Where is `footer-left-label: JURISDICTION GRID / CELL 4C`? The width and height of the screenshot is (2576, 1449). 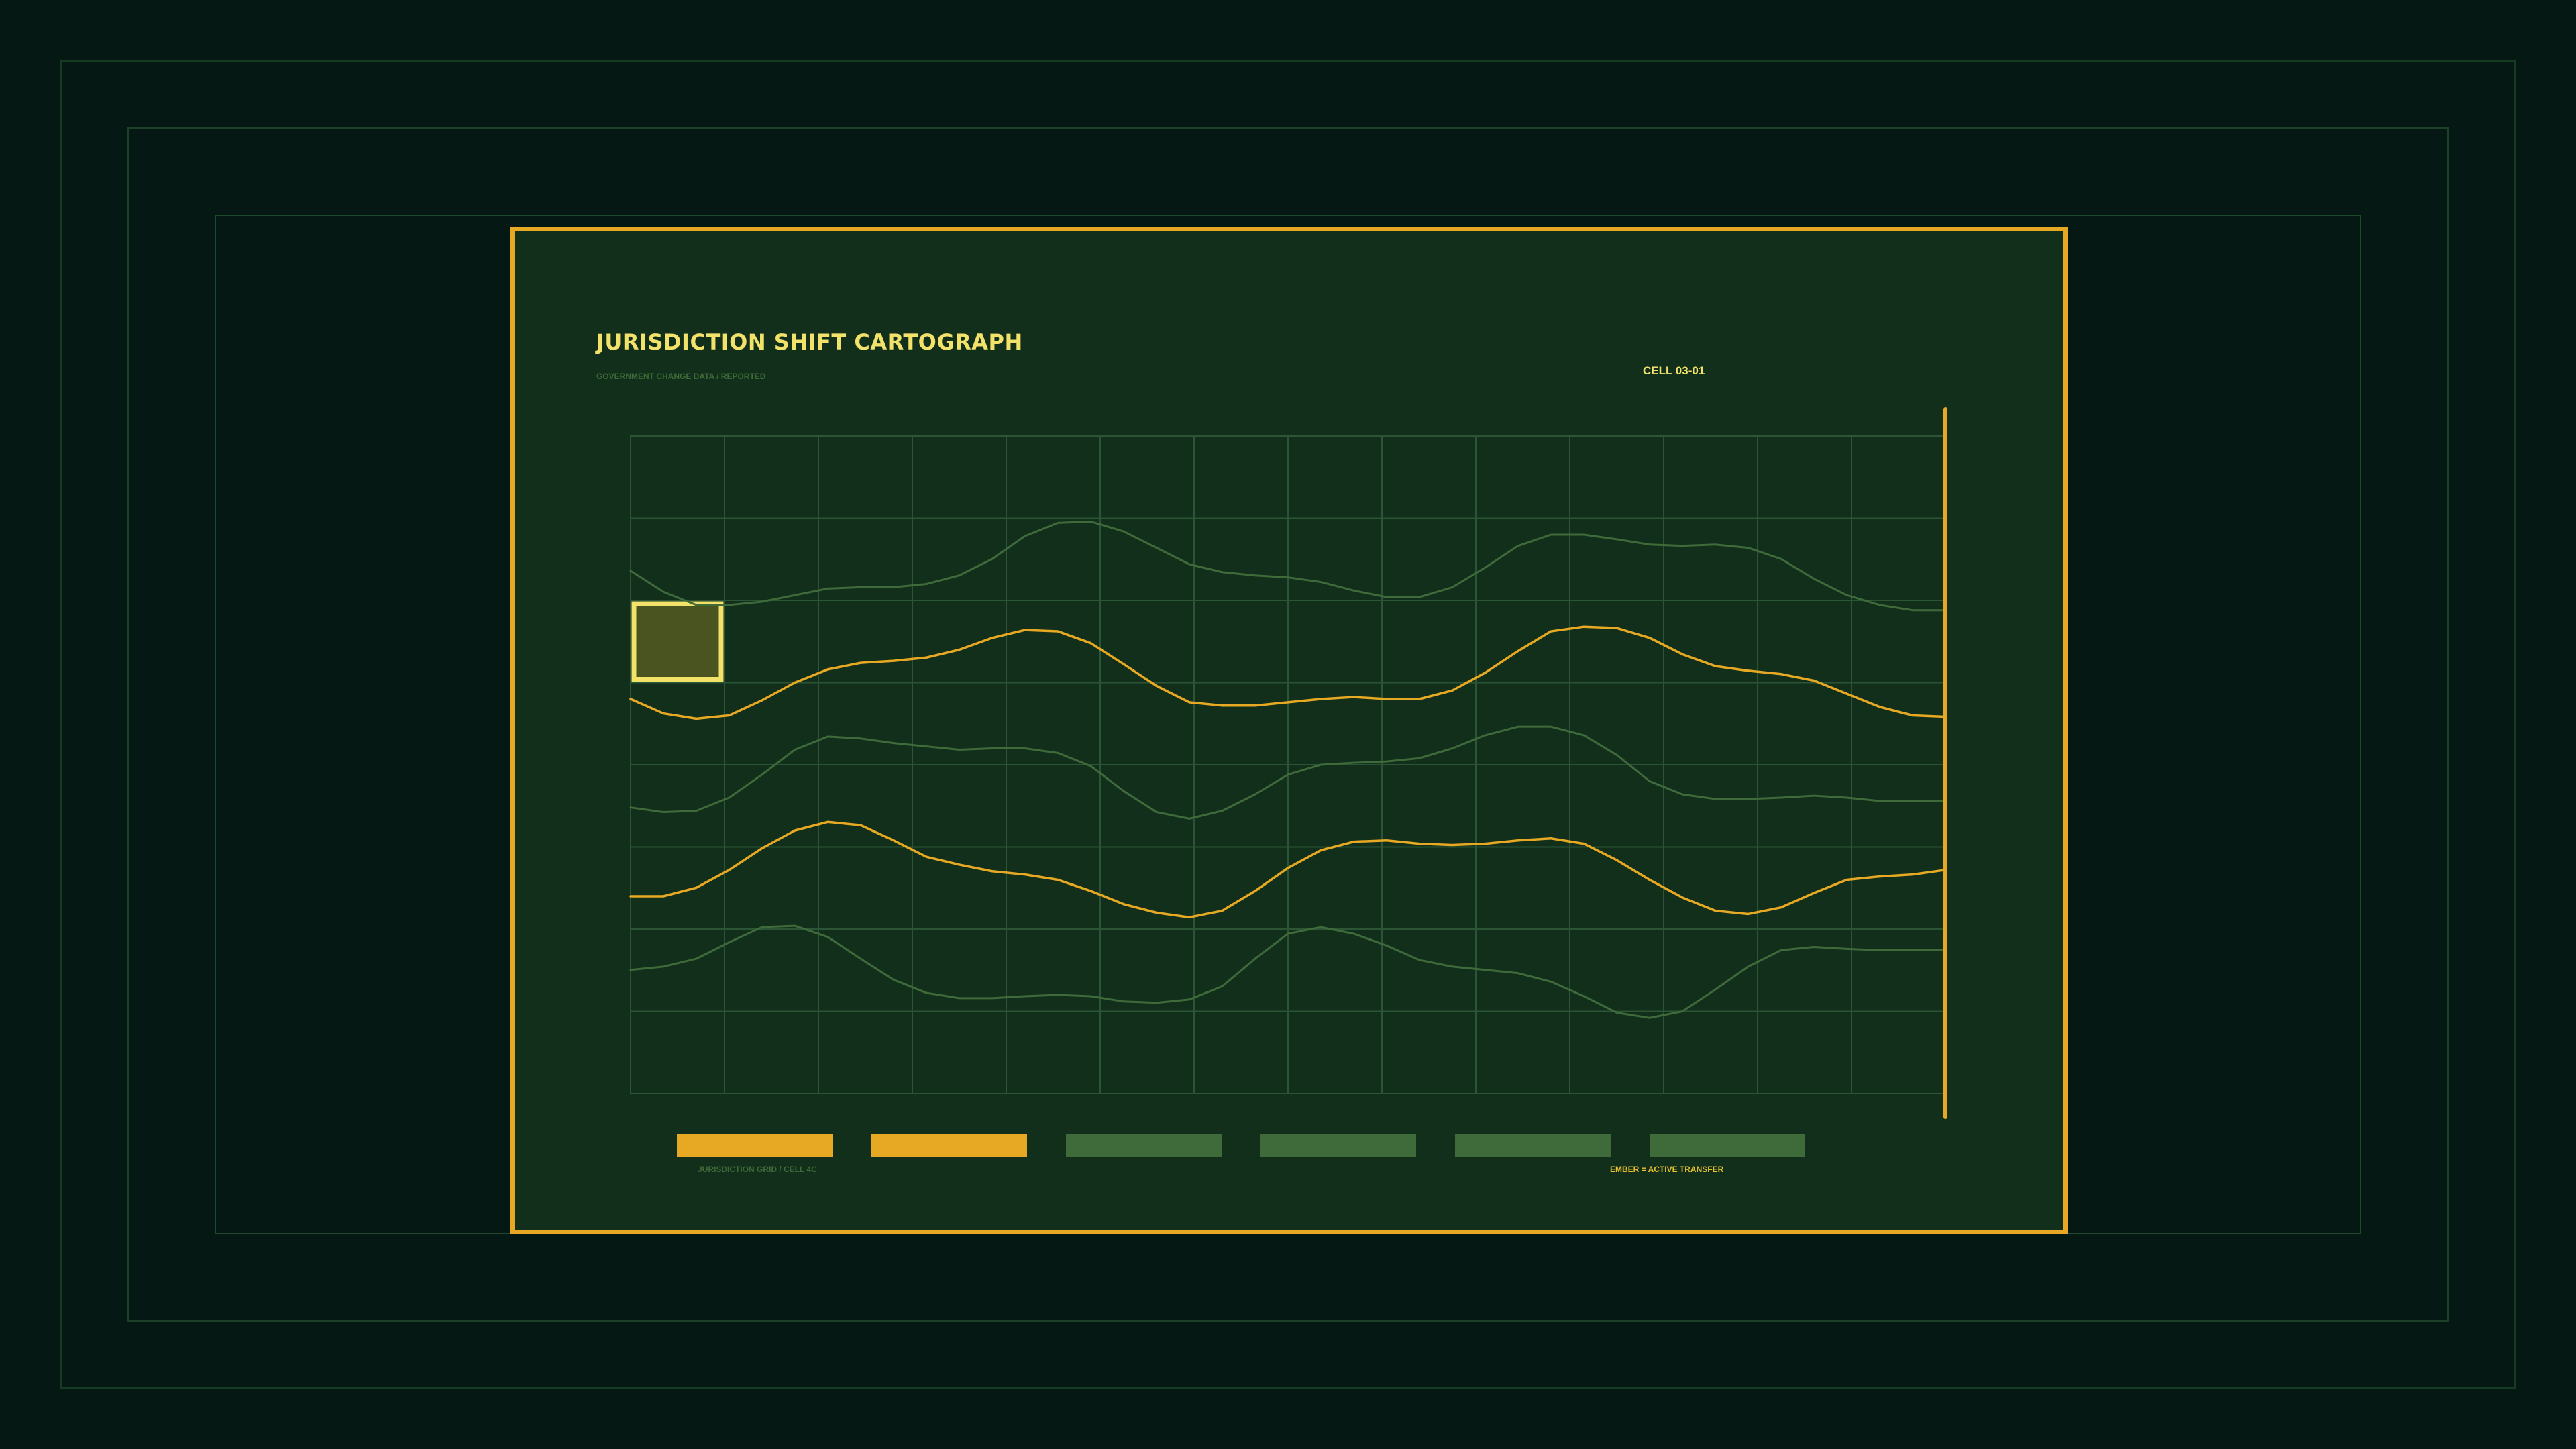 footer-left-label: JURISDICTION GRID / CELL 4C is located at coordinates (757, 1169).